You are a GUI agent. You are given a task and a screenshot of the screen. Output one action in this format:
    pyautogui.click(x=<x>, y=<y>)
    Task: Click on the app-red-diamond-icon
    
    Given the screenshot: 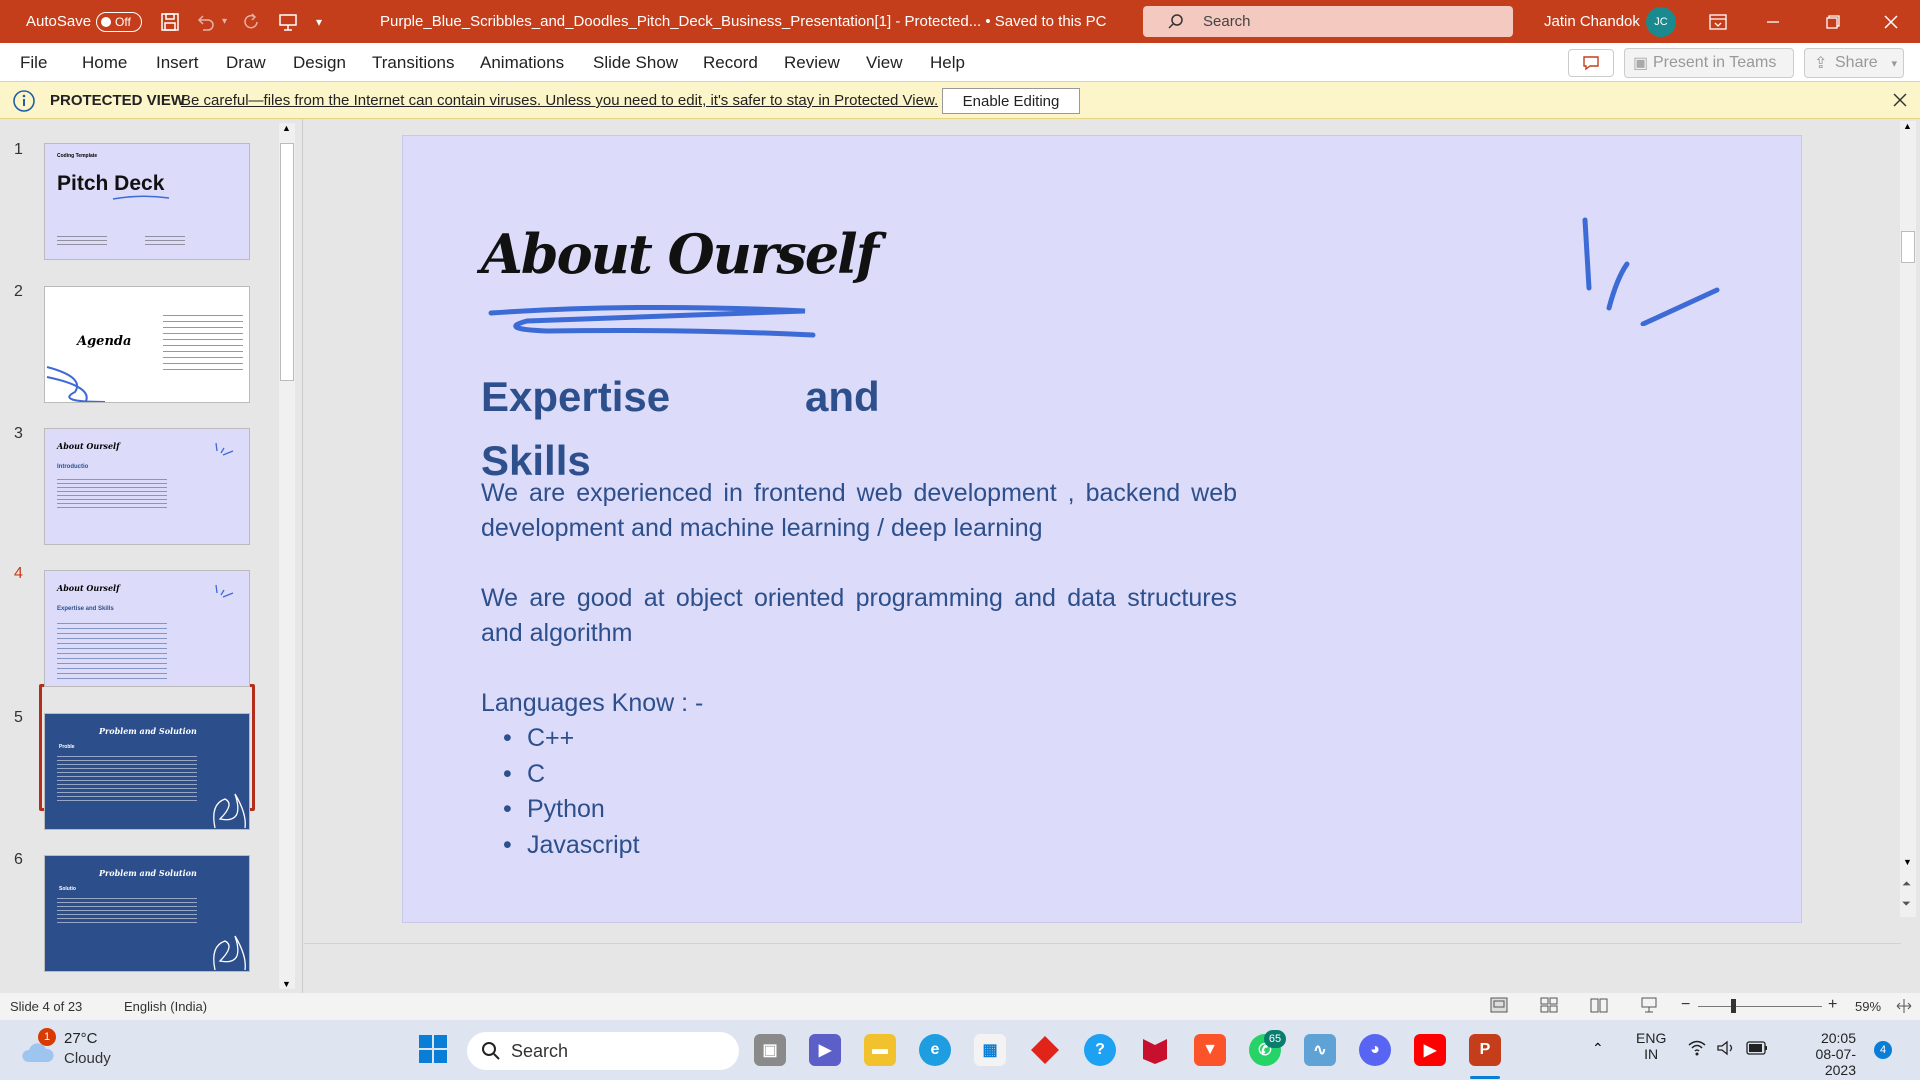 What is the action you would take?
    pyautogui.click(x=1045, y=1050)
    